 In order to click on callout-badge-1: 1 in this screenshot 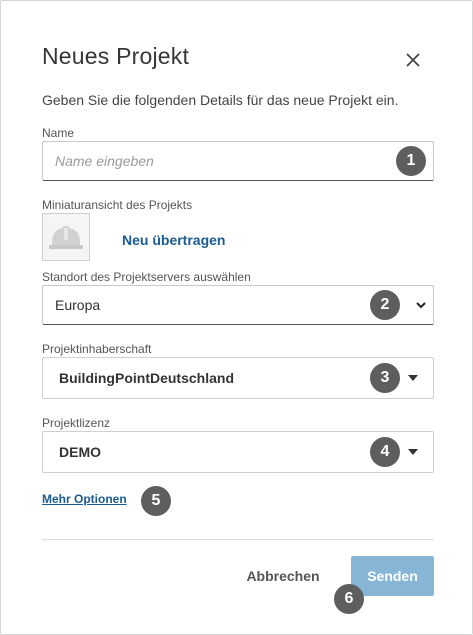, I will do `click(411, 161)`.